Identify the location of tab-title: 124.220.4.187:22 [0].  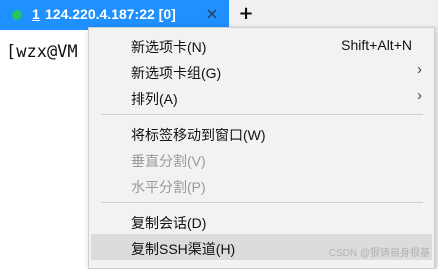
(110, 14).